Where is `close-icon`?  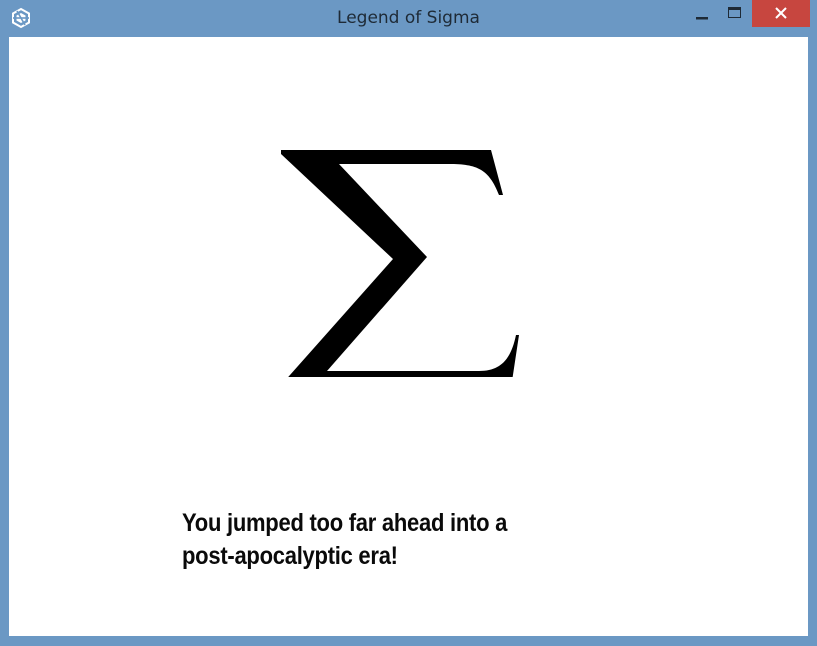 close-icon is located at coordinates (781, 13).